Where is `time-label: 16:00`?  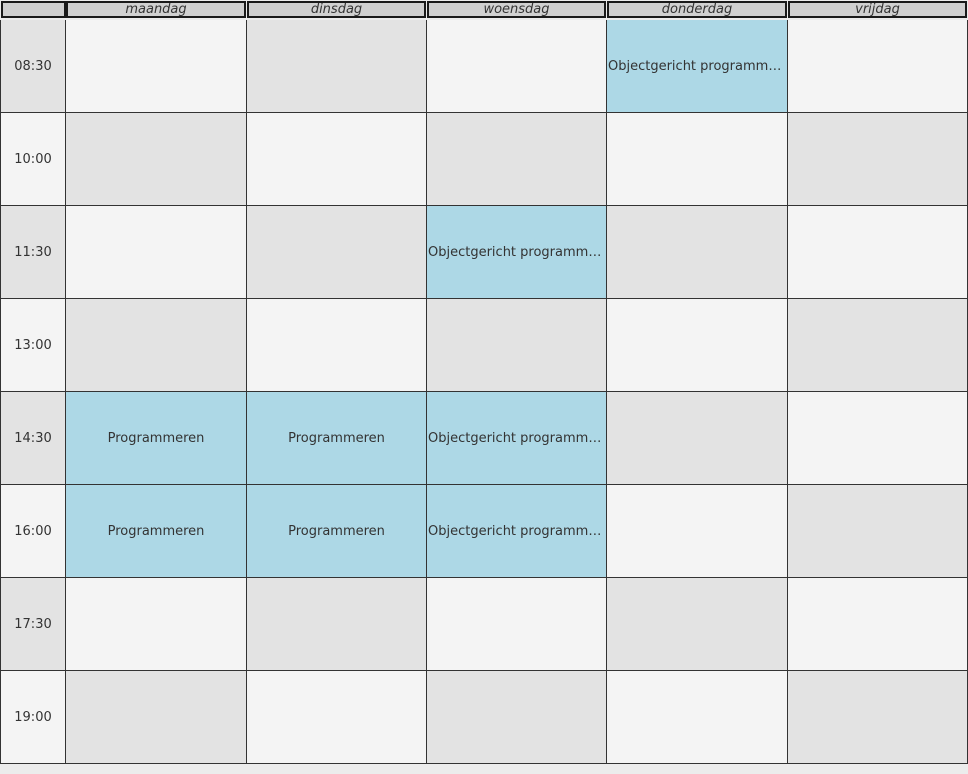
time-label: 16:00 is located at coordinates (33, 531).